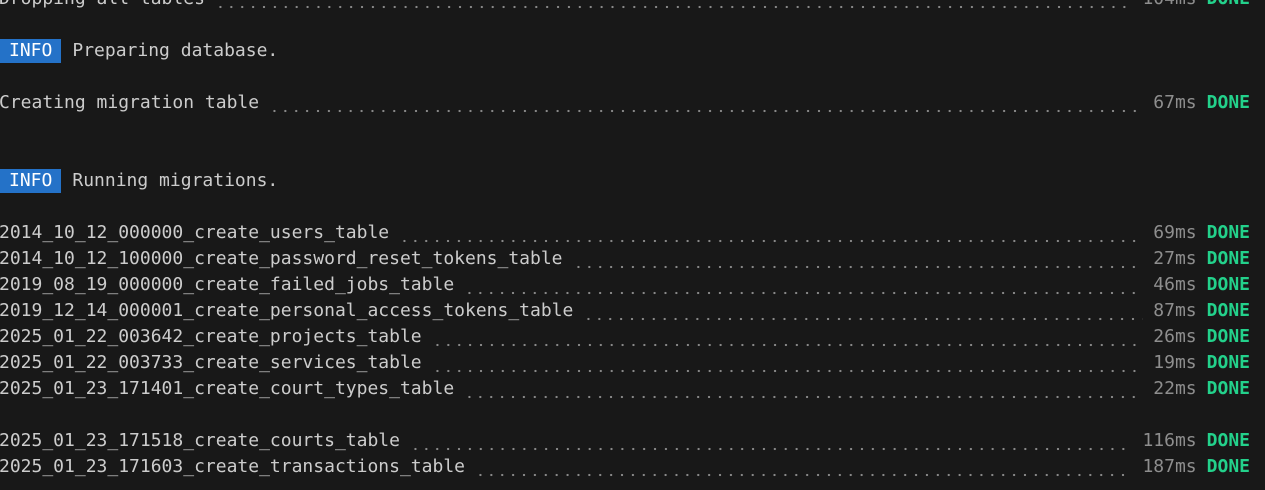 The height and width of the screenshot is (490, 1265). I want to click on task-line-dropping-tables: Dropping all tables 104ms DONE, so click(632, 6).